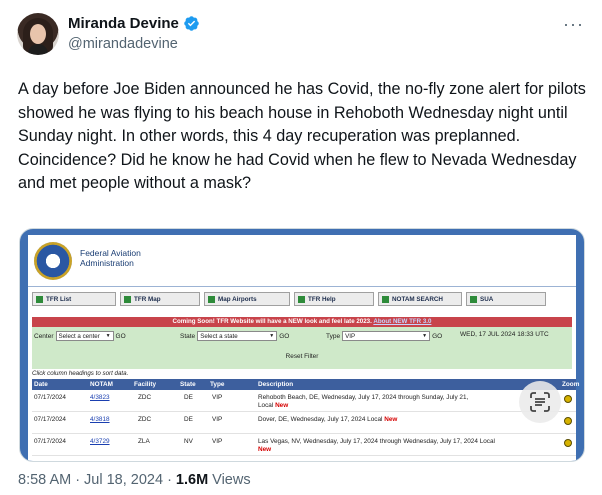 Image resolution: width=602 pixels, height=495 pixels. Describe the element at coordinates (188, 384) in the screenshot. I see `col-state: State` at that location.